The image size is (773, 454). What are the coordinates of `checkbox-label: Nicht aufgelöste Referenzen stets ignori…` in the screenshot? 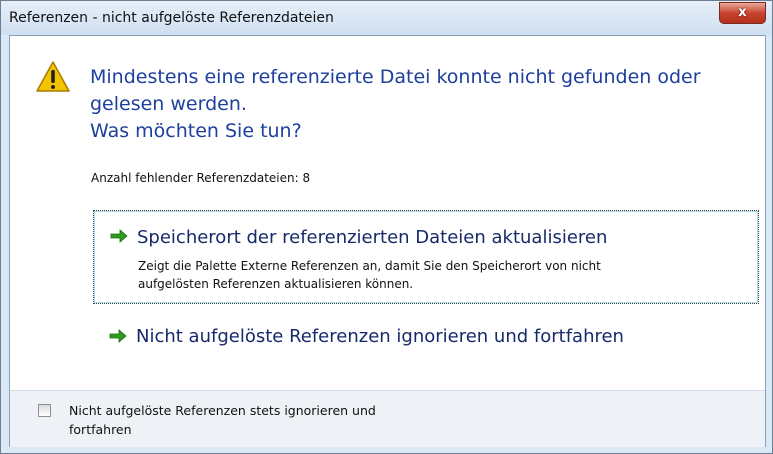 It's located at (259, 420).